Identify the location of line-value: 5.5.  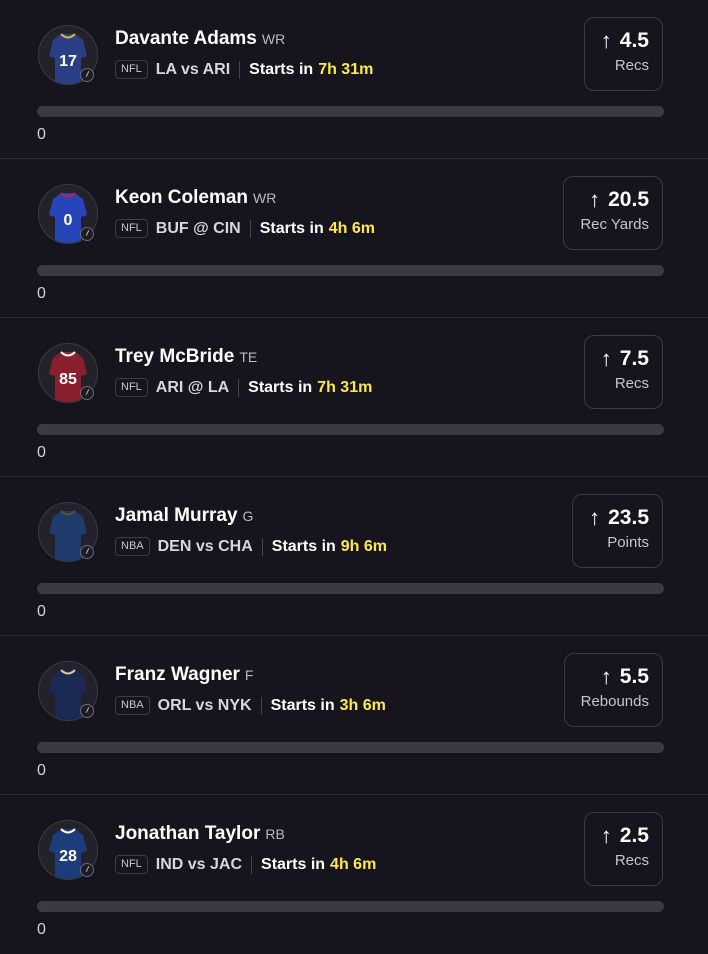
(634, 676).